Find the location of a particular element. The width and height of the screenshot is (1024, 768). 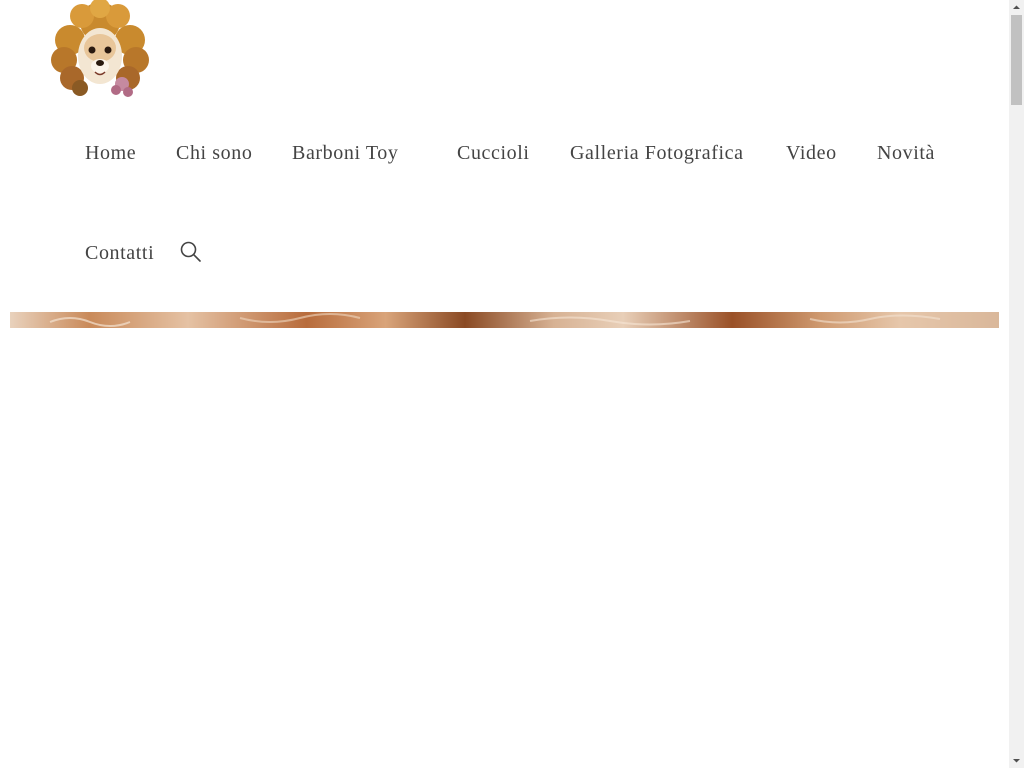

nav-item-galleria-fotografica: Galleria Fotografica is located at coordinates (657, 153).